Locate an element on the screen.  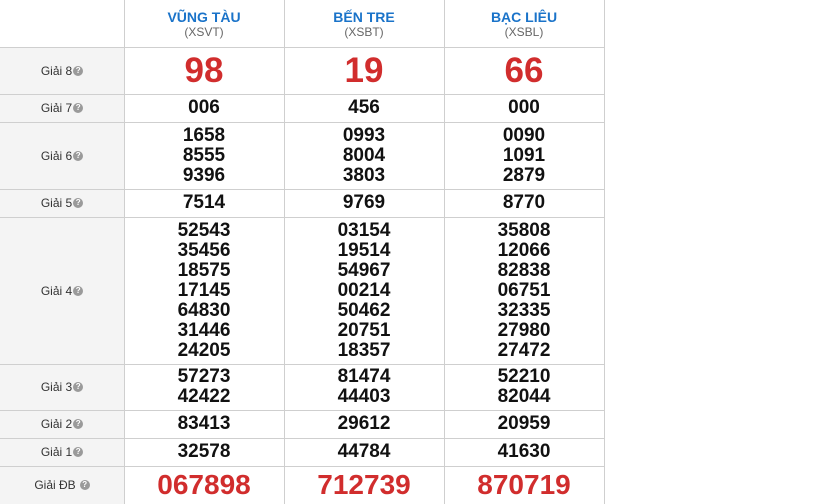
prize-label: Giải 6? is located at coordinates (62, 155).